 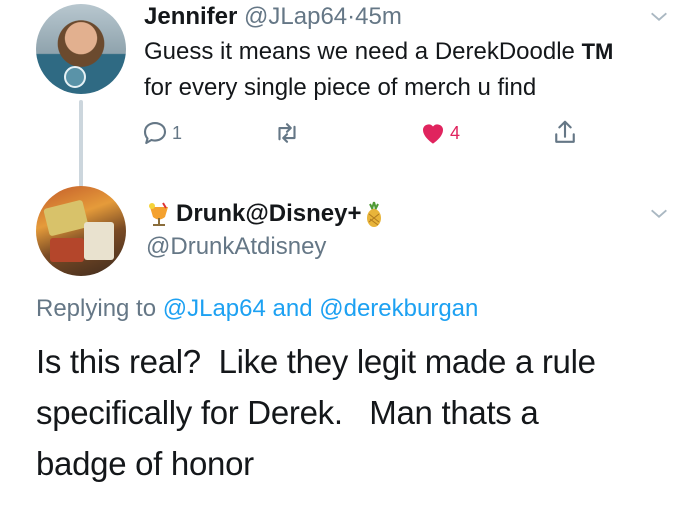 I want to click on display-name: Drunk@Disney+, so click(x=268, y=214).